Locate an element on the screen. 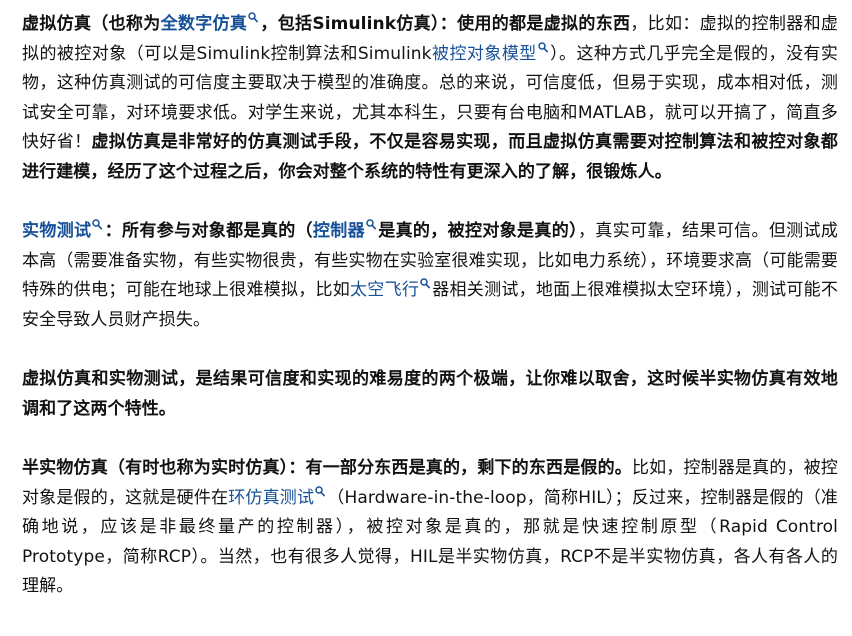  physical-test-heading: 实物测试 ：所有参与对象都是真的（控制器 是真的，被控对象是真的） is located at coordinates (300, 230).